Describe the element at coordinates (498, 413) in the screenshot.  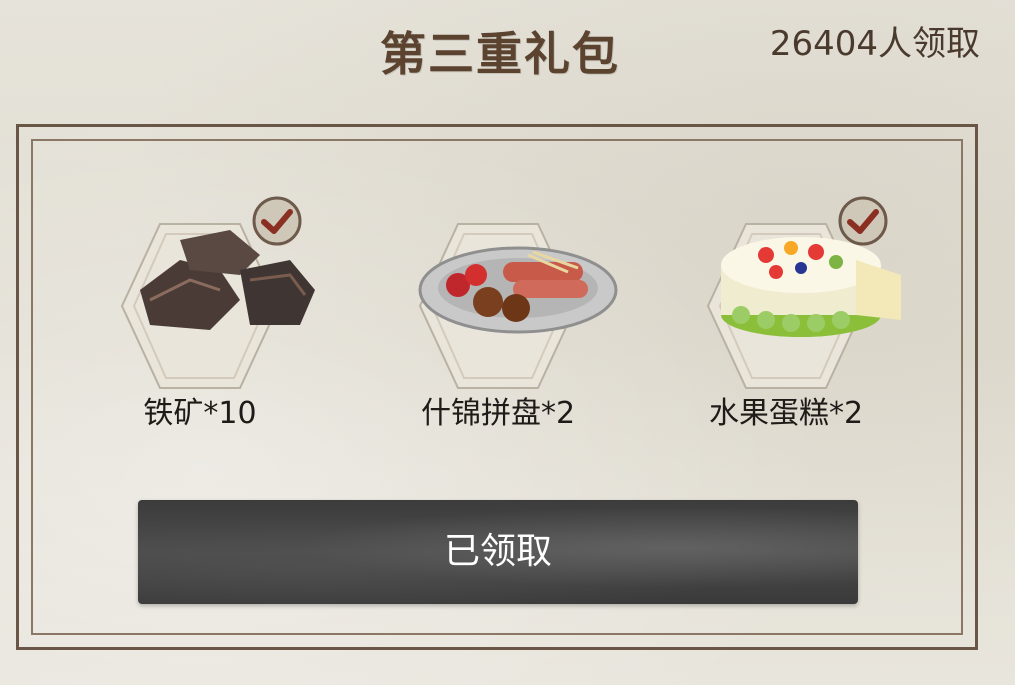
I see `reward-label: 什锦拼盘*2` at that location.